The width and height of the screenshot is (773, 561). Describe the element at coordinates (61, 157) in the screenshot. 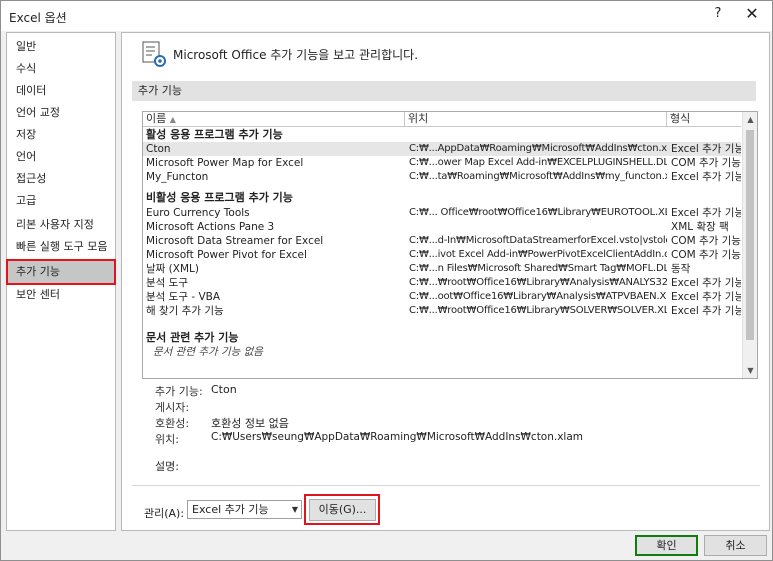

I see `sidebar-item-language: 언어` at that location.